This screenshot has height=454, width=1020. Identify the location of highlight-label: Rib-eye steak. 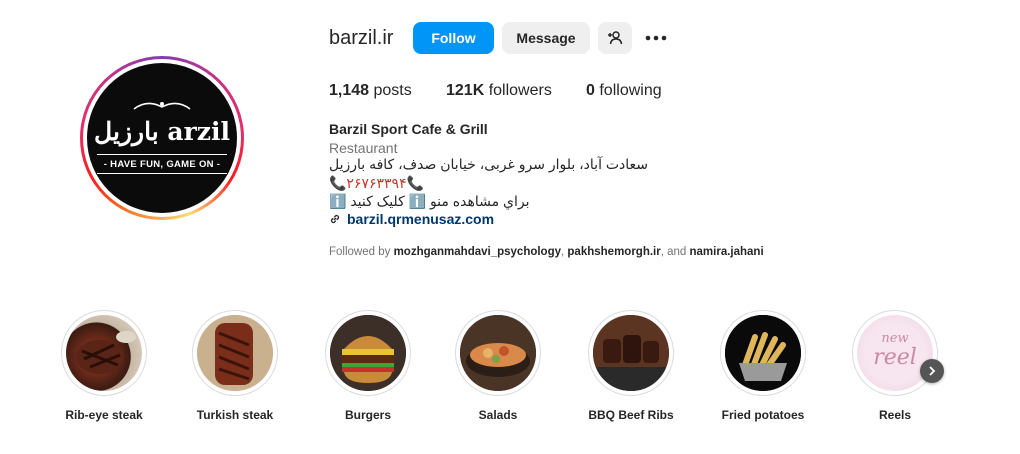
(104, 415).